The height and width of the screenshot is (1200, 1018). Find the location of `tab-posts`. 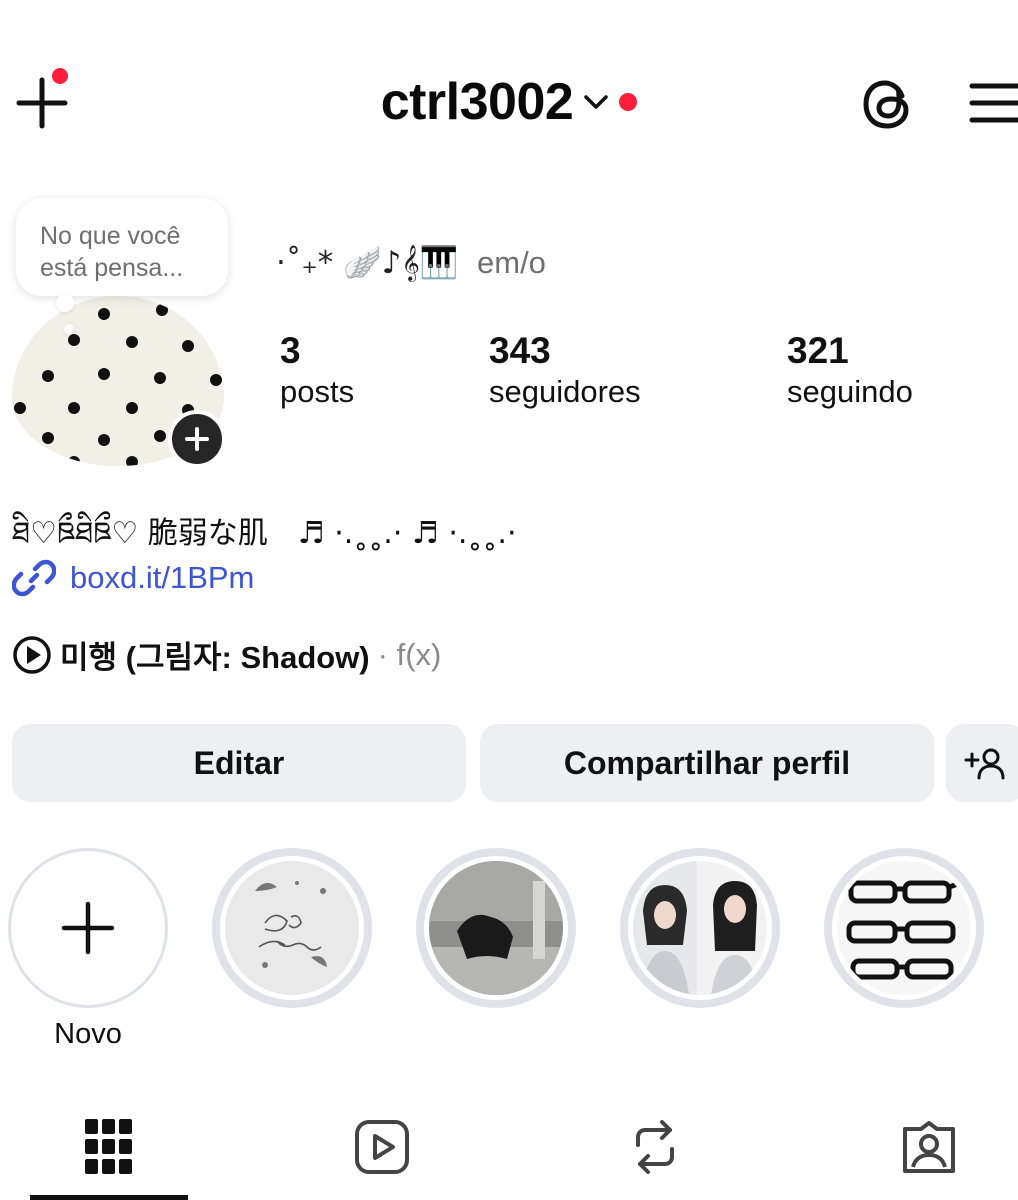

tab-posts is located at coordinates (109, 1147).